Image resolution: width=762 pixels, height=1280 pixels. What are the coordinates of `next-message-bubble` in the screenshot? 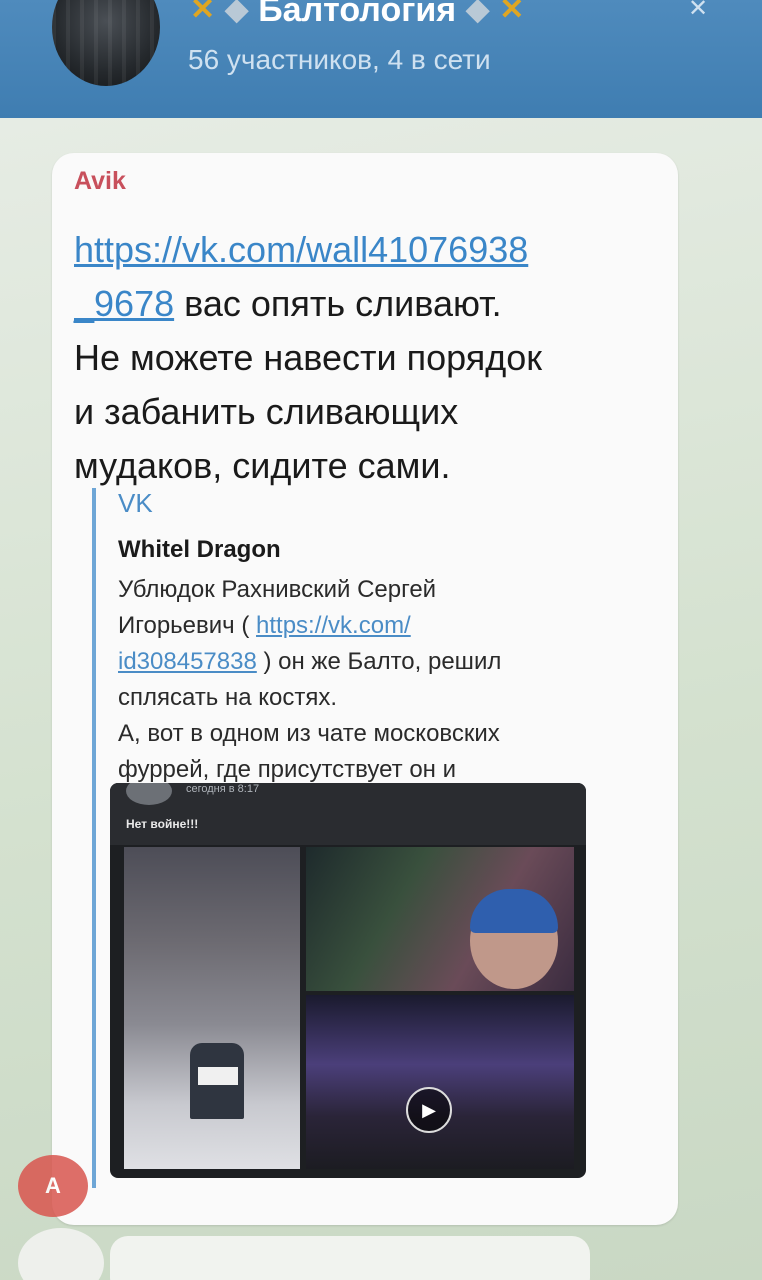 It's located at (350, 1258).